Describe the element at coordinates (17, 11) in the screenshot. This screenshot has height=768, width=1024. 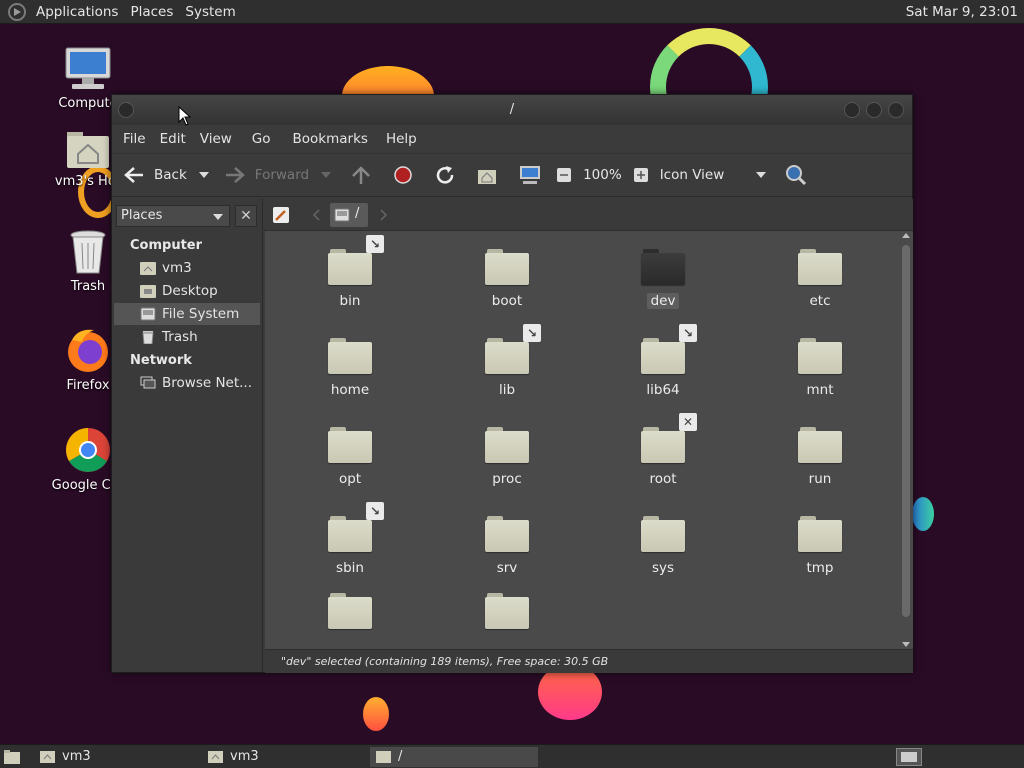
I see `distro-logo-icon` at that location.